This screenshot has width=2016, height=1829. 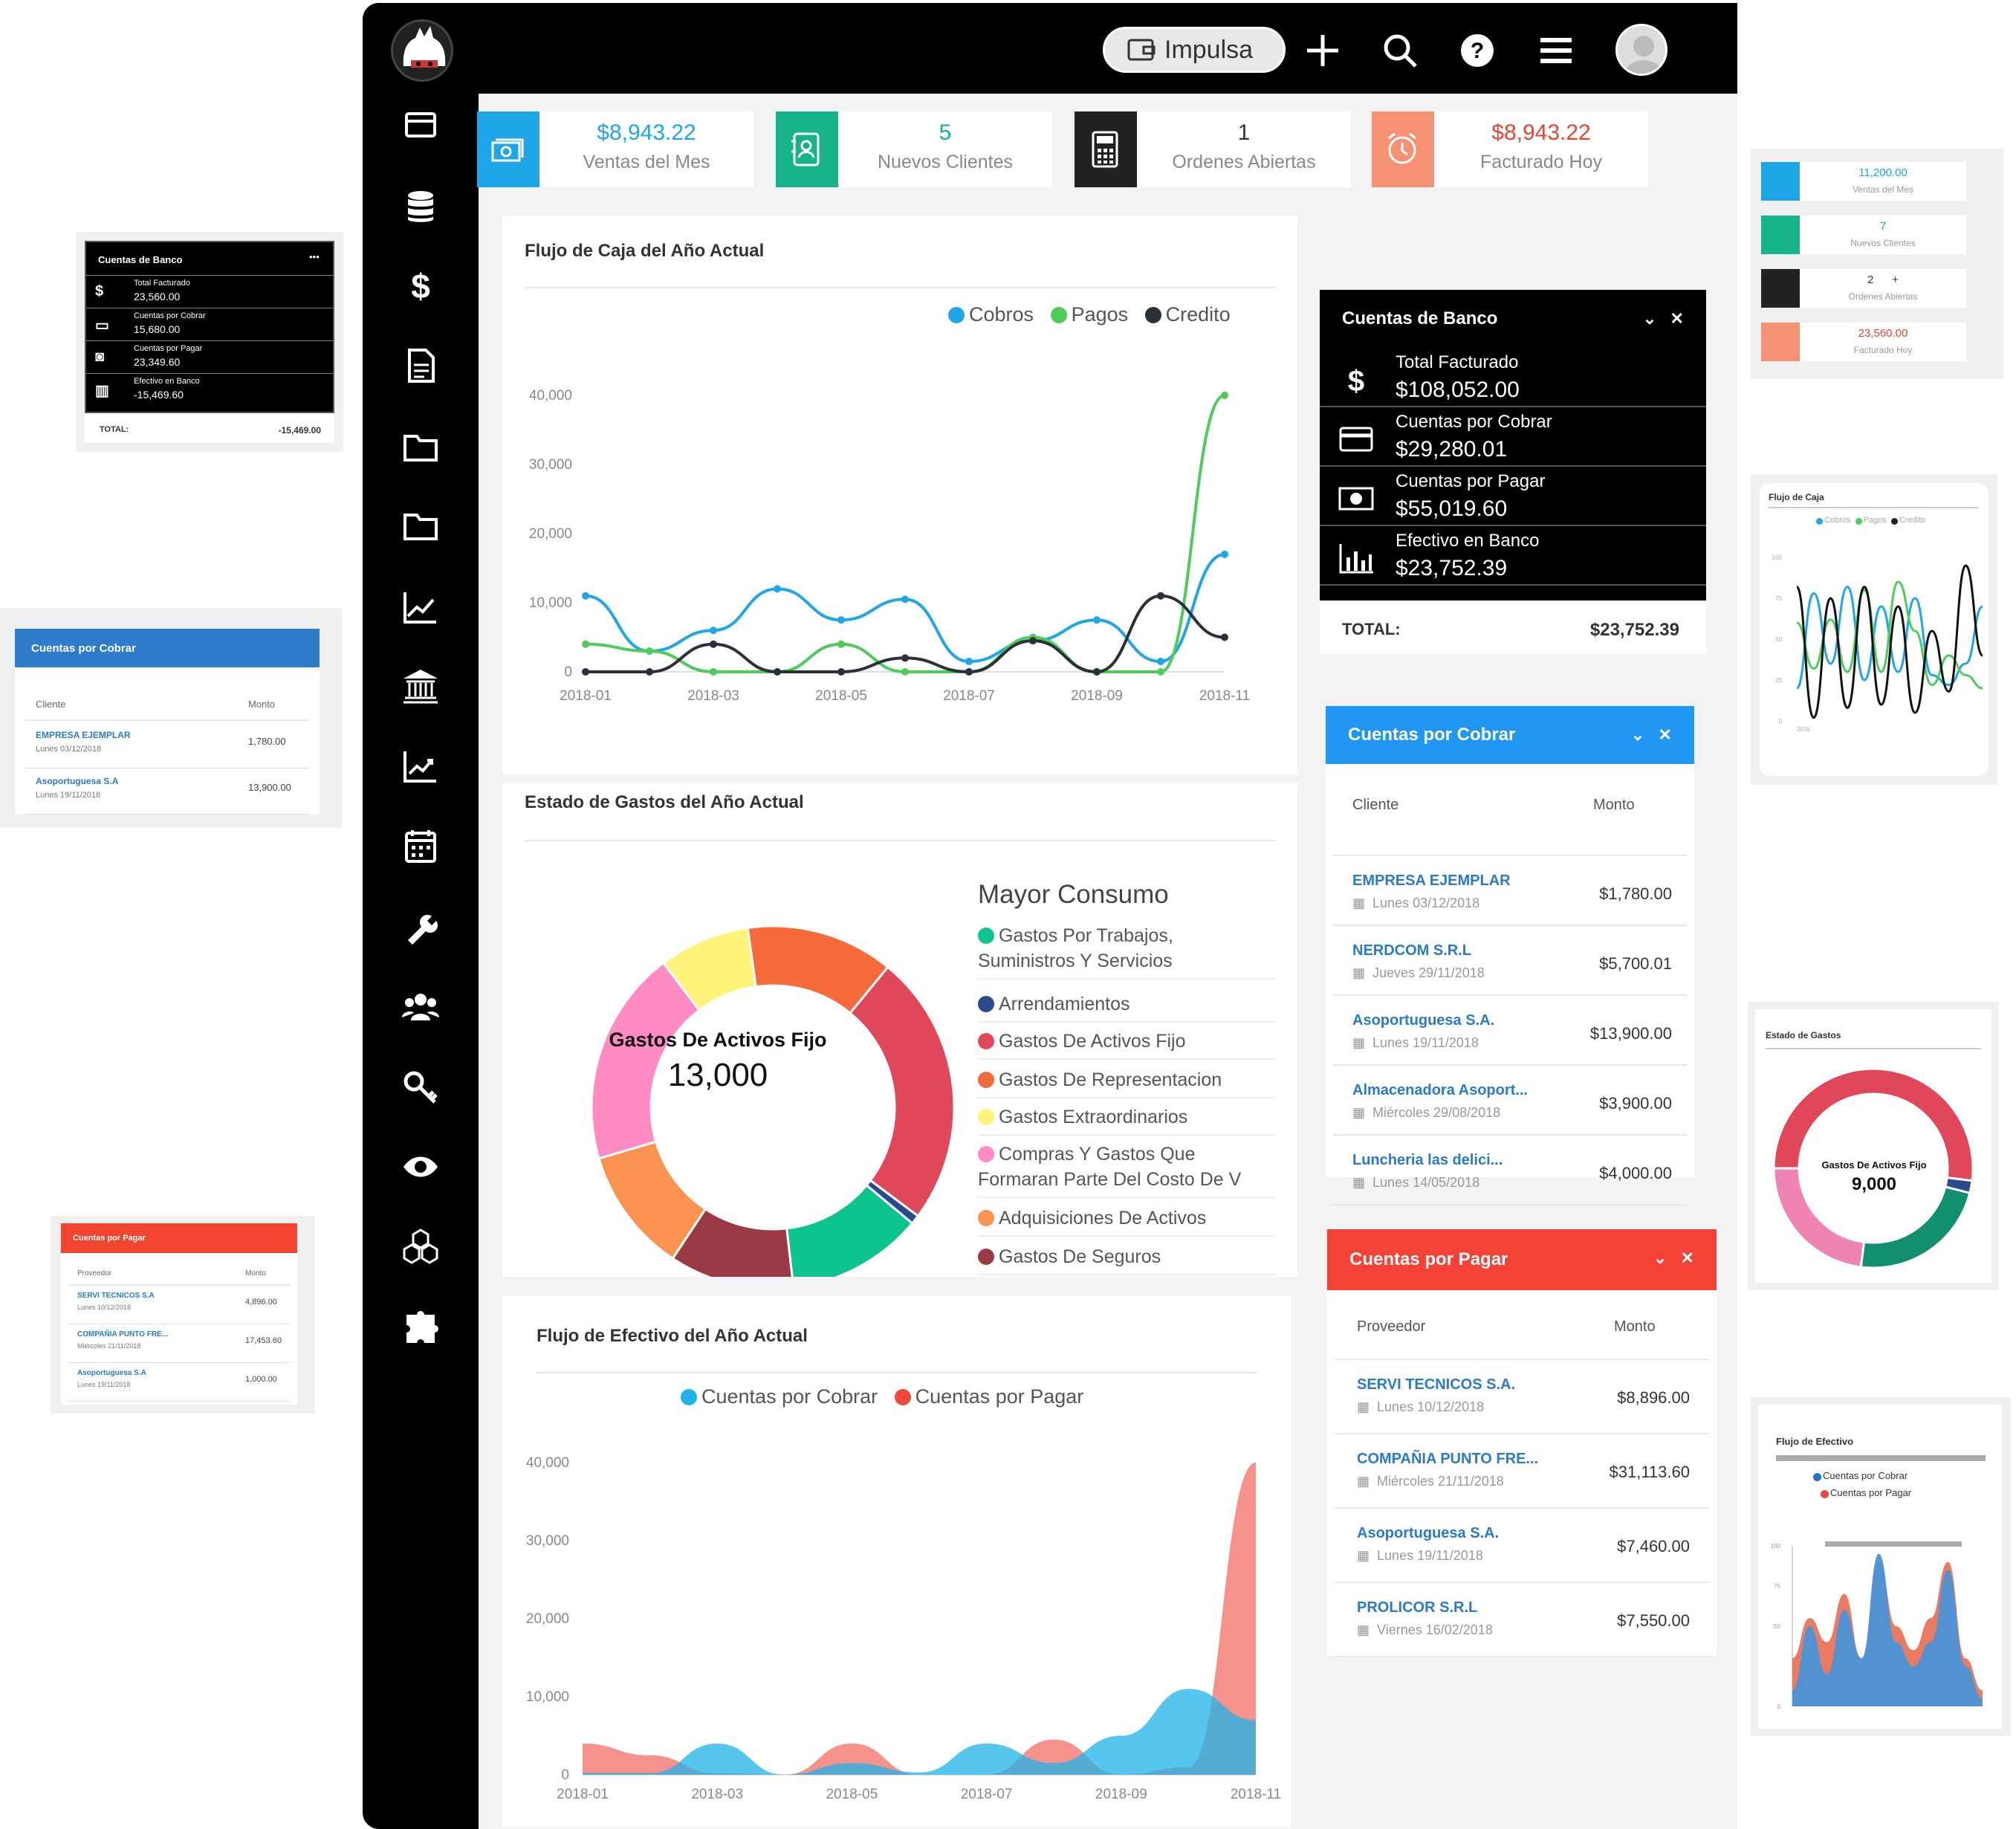 What do you see at coordinates (167, 745) in the screenshot?
I see `table-row: EMPRESA EJEMPLAR Lunes 03/12/2018 1,780.00` at bounding box center [167, 745].